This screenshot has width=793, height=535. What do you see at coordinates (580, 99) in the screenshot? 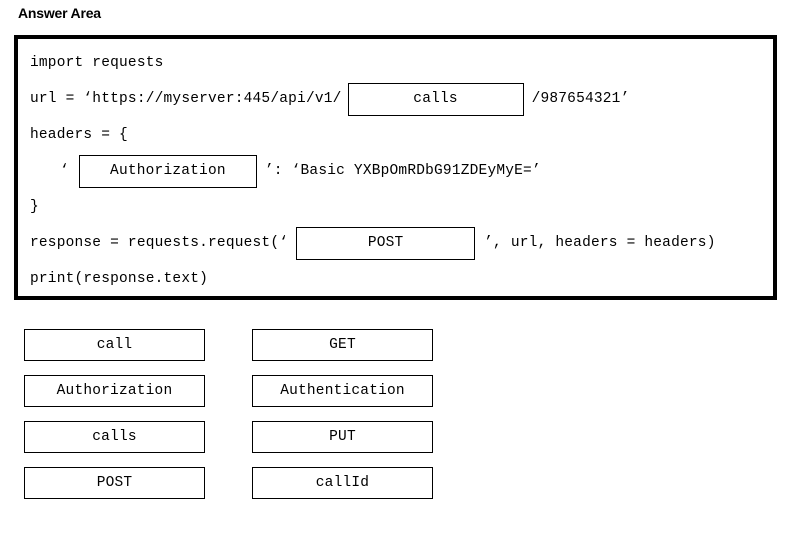
I see `code-text-url-suffix: /987654321’` at bounding box center [580, 99].